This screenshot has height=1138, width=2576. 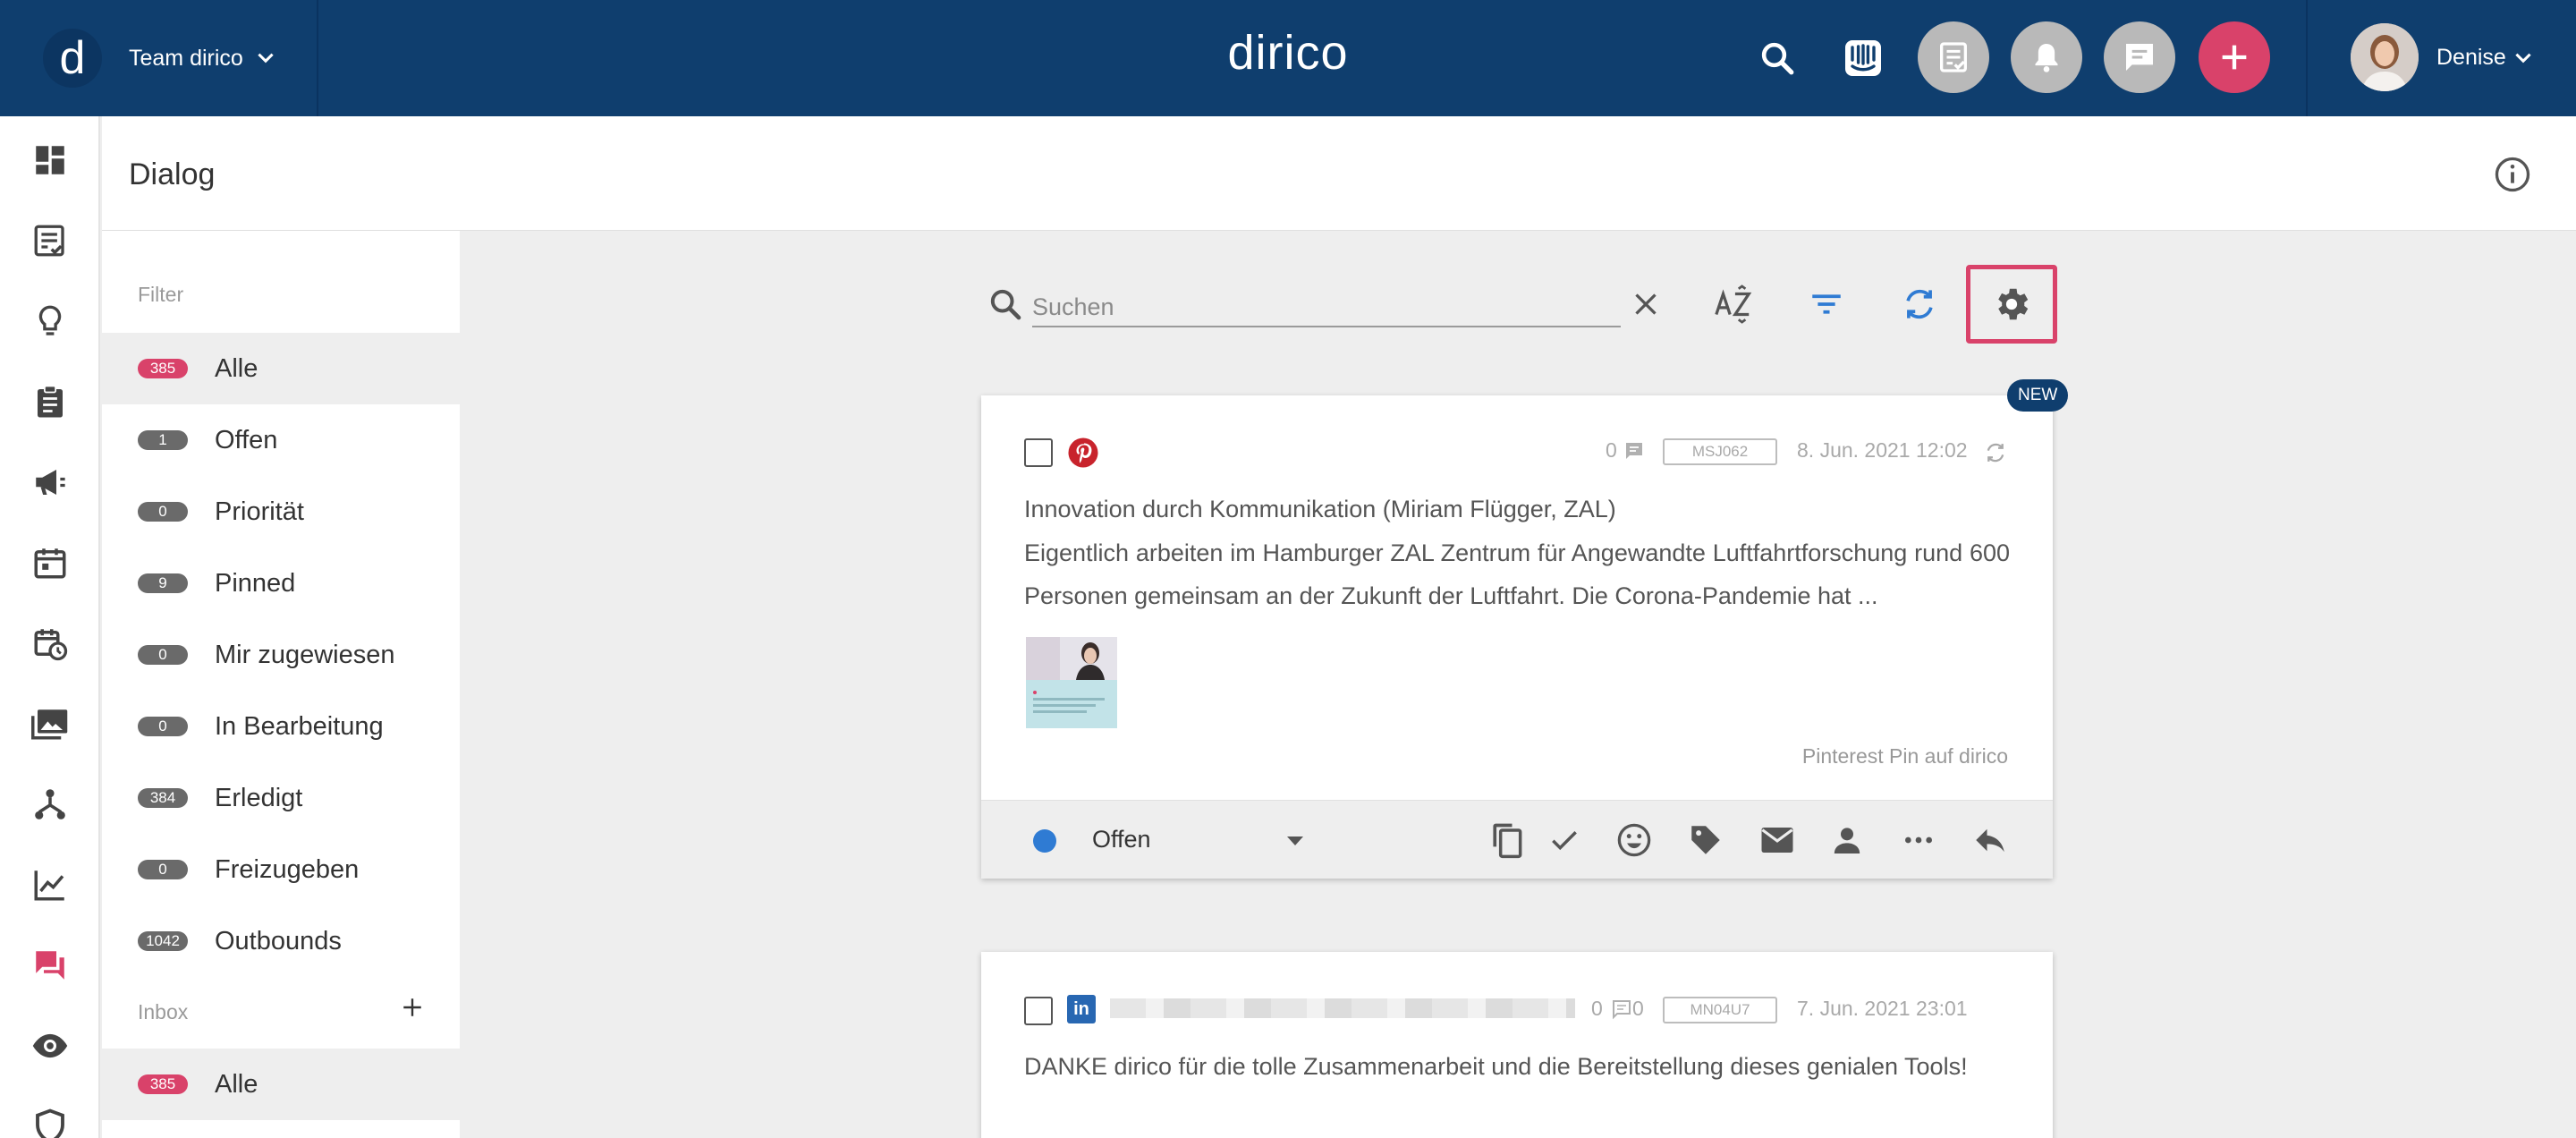 What do you see at coordinates (1705, 840) in the screenshot?
I see `tag-icon` at bounding box center [1705, 840].